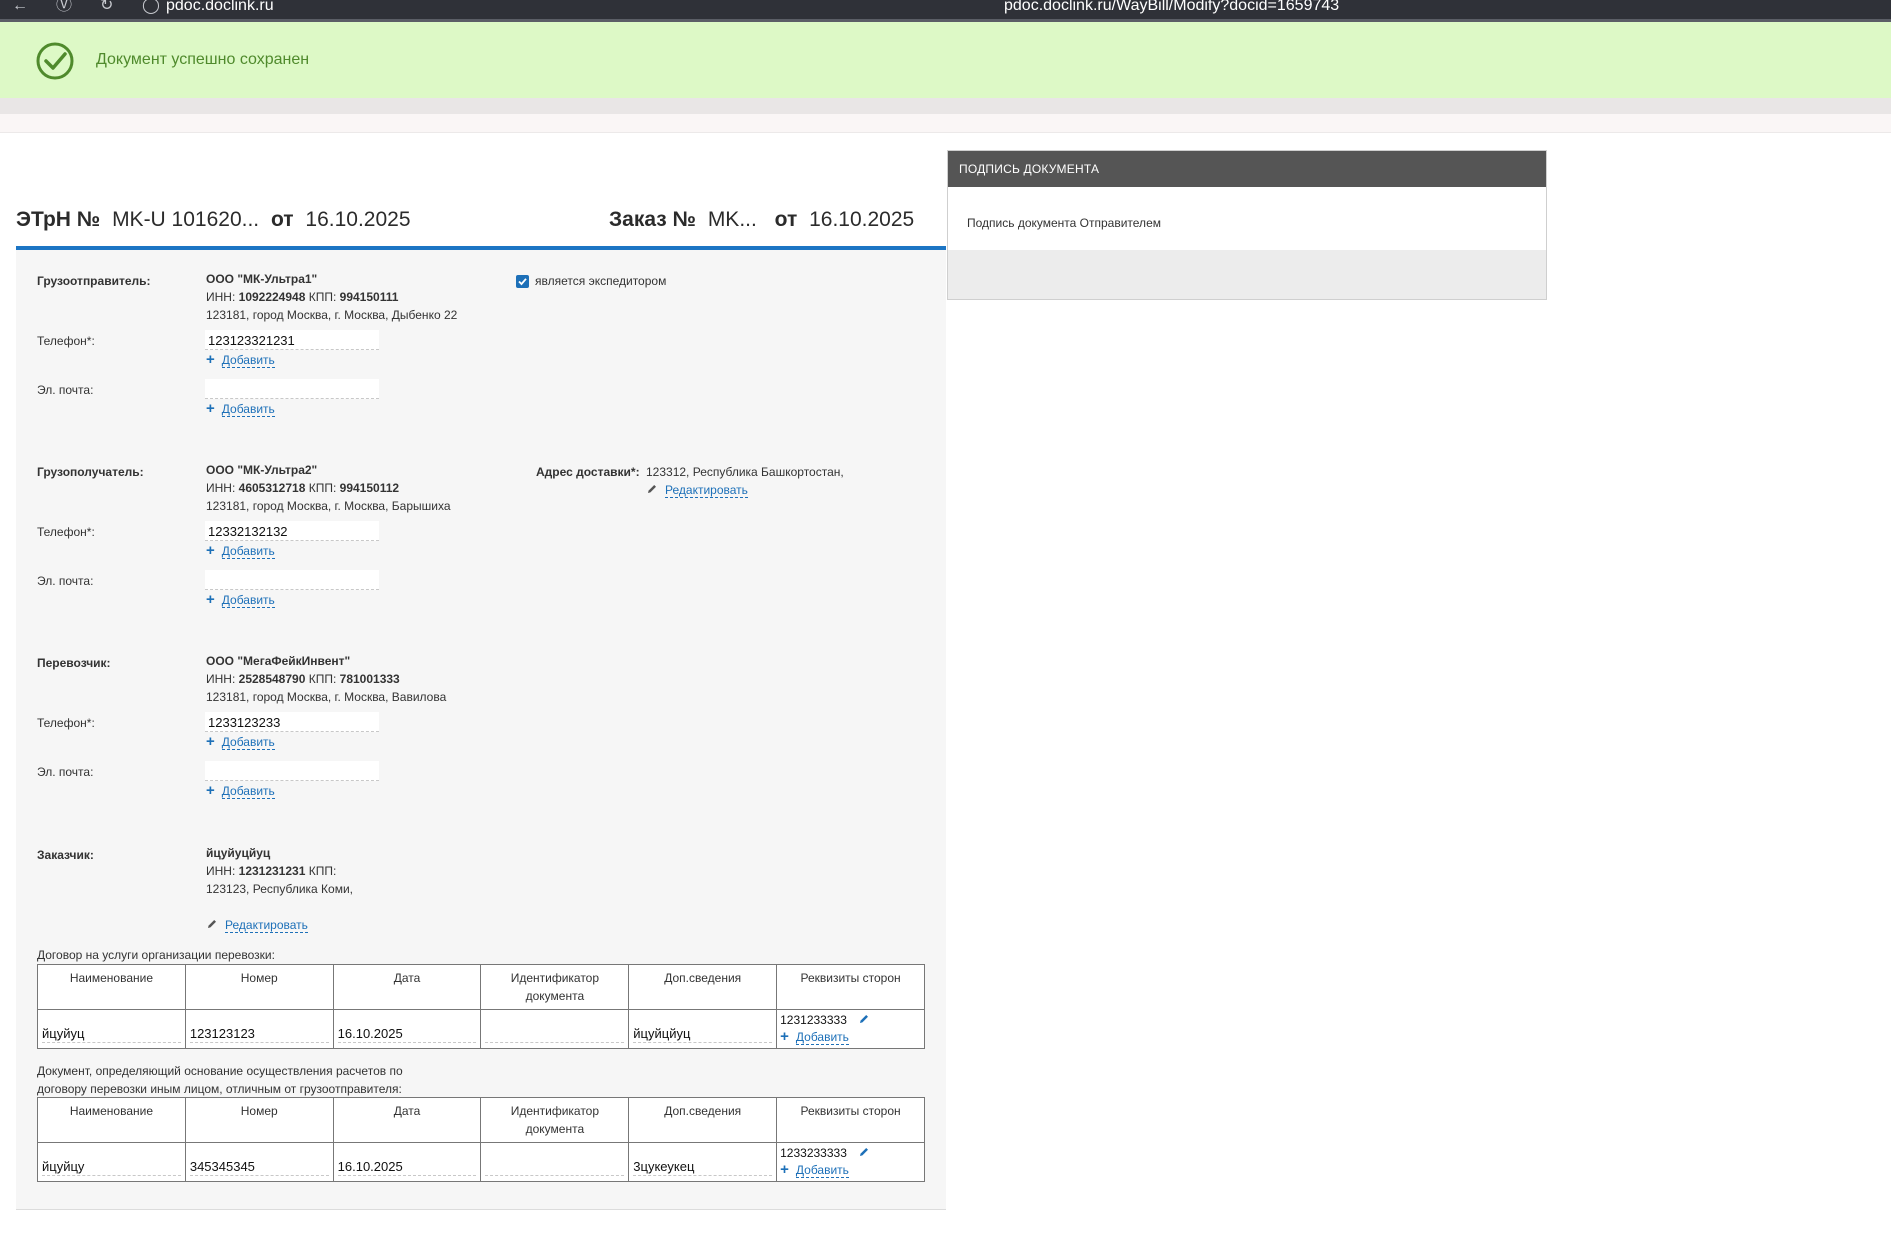 The image size is (1891, 1234). I want to click on yandex-icon: Ⓥ, so click(64, 7).